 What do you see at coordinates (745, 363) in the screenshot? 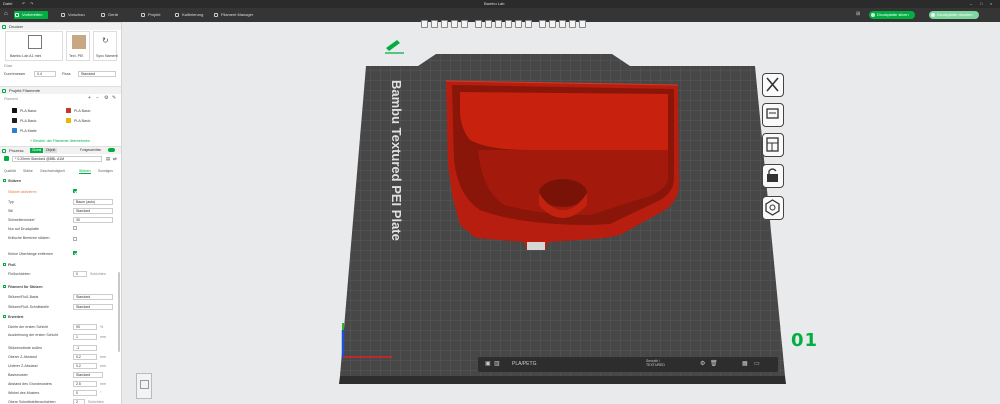
I see `plate-arrange-icon: ▦` at bounding box center [745, 363].